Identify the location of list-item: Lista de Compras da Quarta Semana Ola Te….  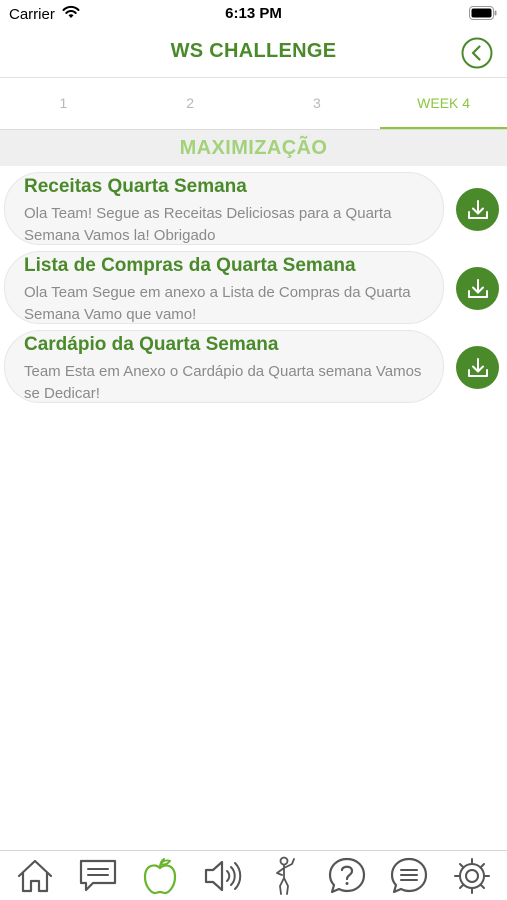
(253, 289).